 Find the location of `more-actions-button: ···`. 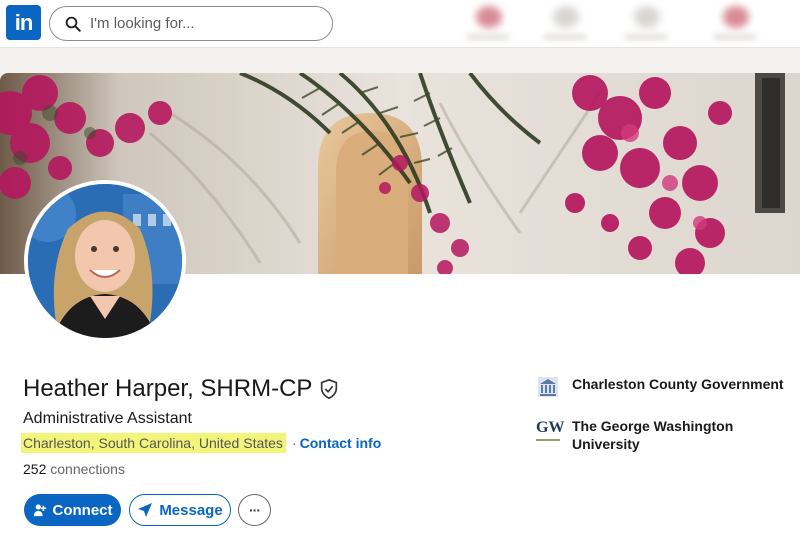

more-actions-button: ··· is located at coordinates (254, 510).